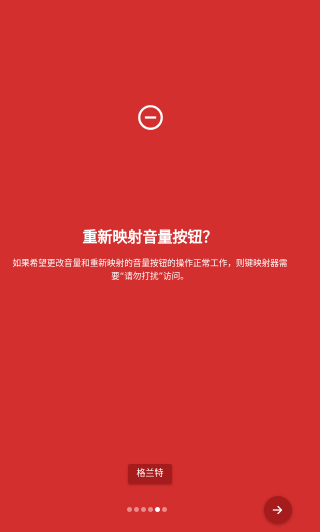 This screenshot has width=320, height=532. I want to click on page-indicator, so click(147, 509).